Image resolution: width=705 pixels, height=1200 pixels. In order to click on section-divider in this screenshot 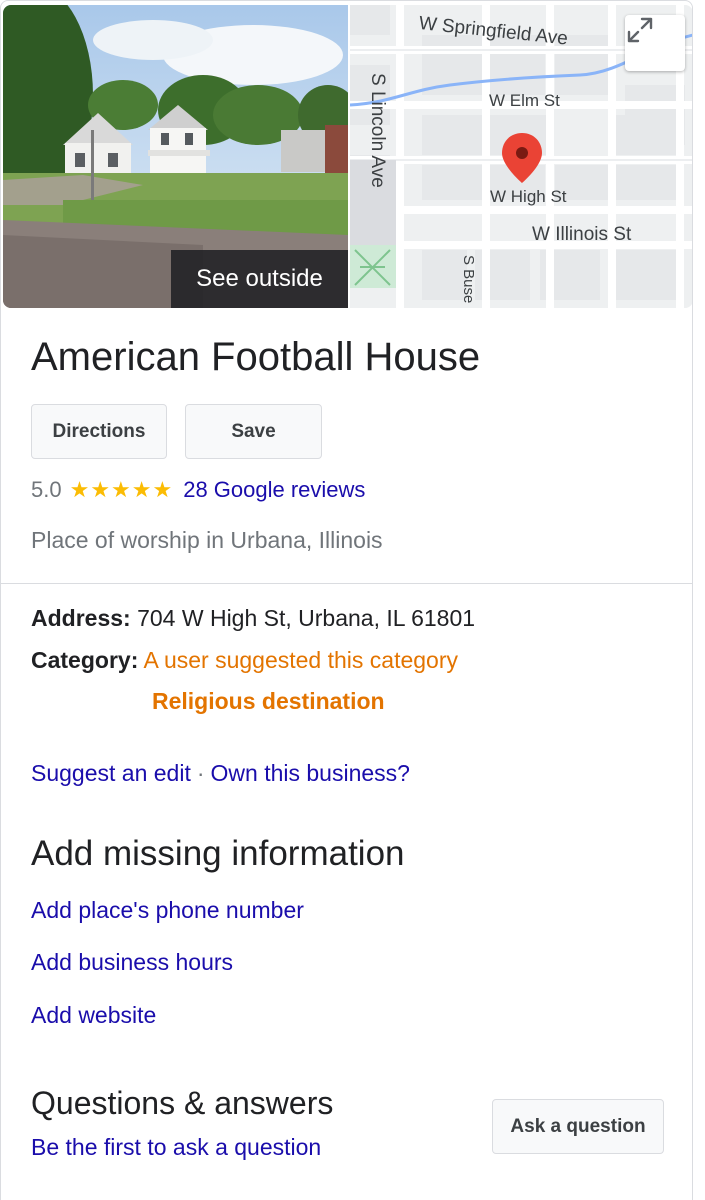, I will do `click(346, 583)`.